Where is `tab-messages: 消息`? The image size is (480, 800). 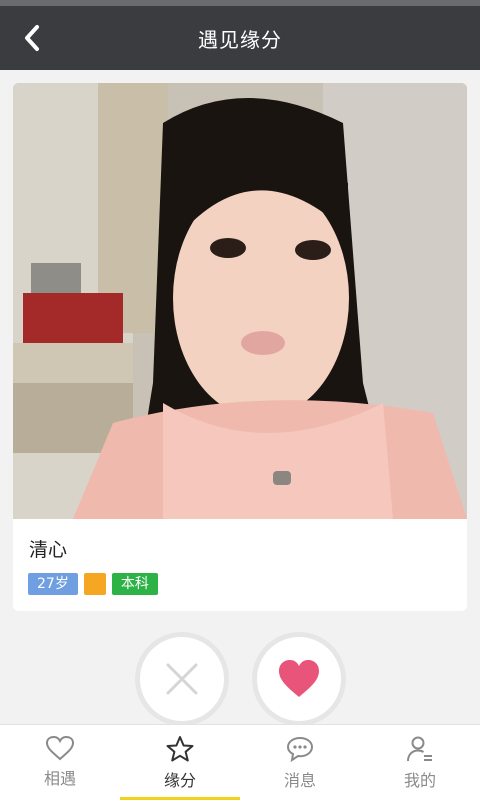
tab-messages: 消息 is located at coordinates (300, 762).